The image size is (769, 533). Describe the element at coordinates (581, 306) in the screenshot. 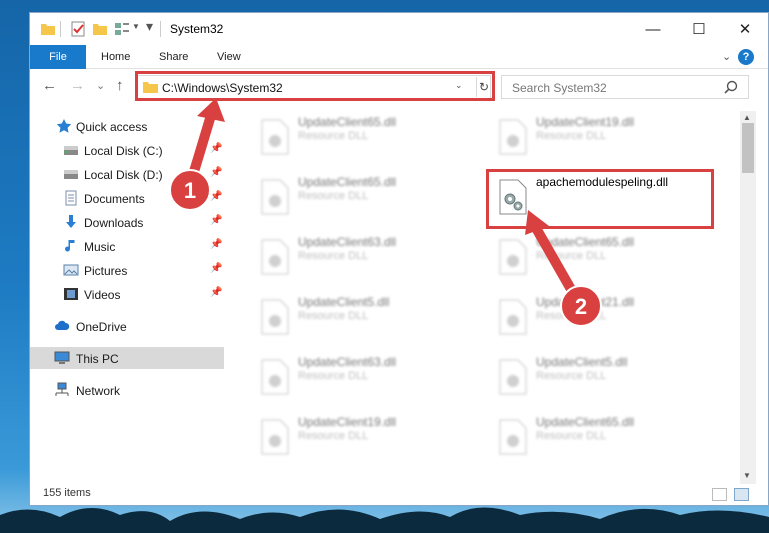

I see `step-badge-2-label: 2` at that location.